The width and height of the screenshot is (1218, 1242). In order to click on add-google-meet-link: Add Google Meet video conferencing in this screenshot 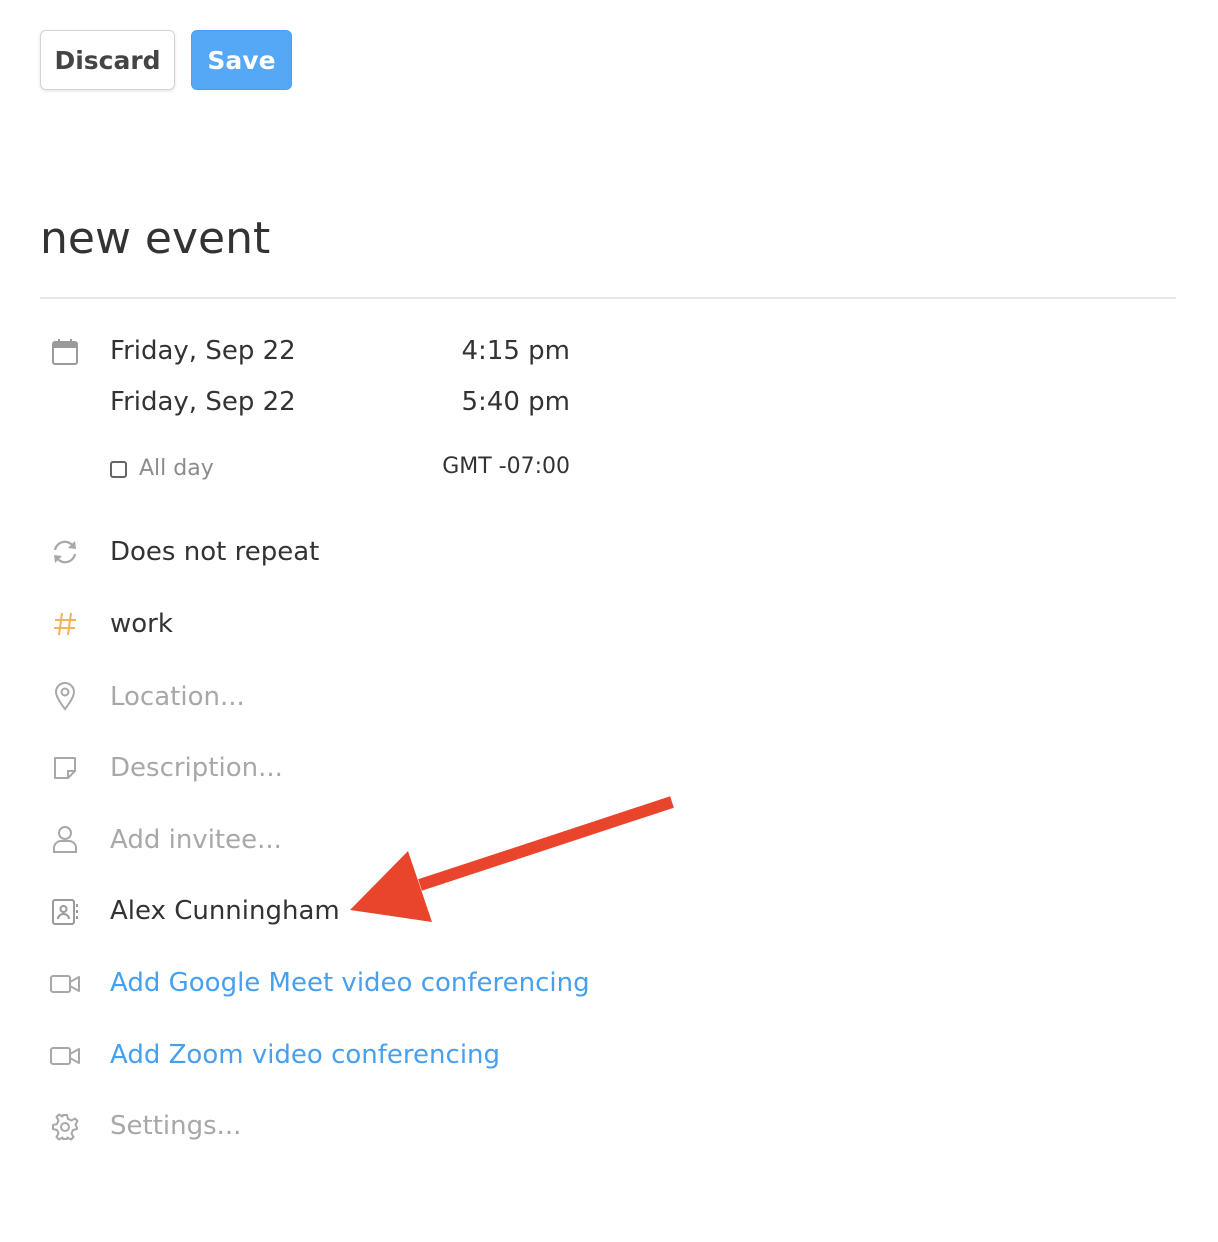, I will do `click(350, 983)`.